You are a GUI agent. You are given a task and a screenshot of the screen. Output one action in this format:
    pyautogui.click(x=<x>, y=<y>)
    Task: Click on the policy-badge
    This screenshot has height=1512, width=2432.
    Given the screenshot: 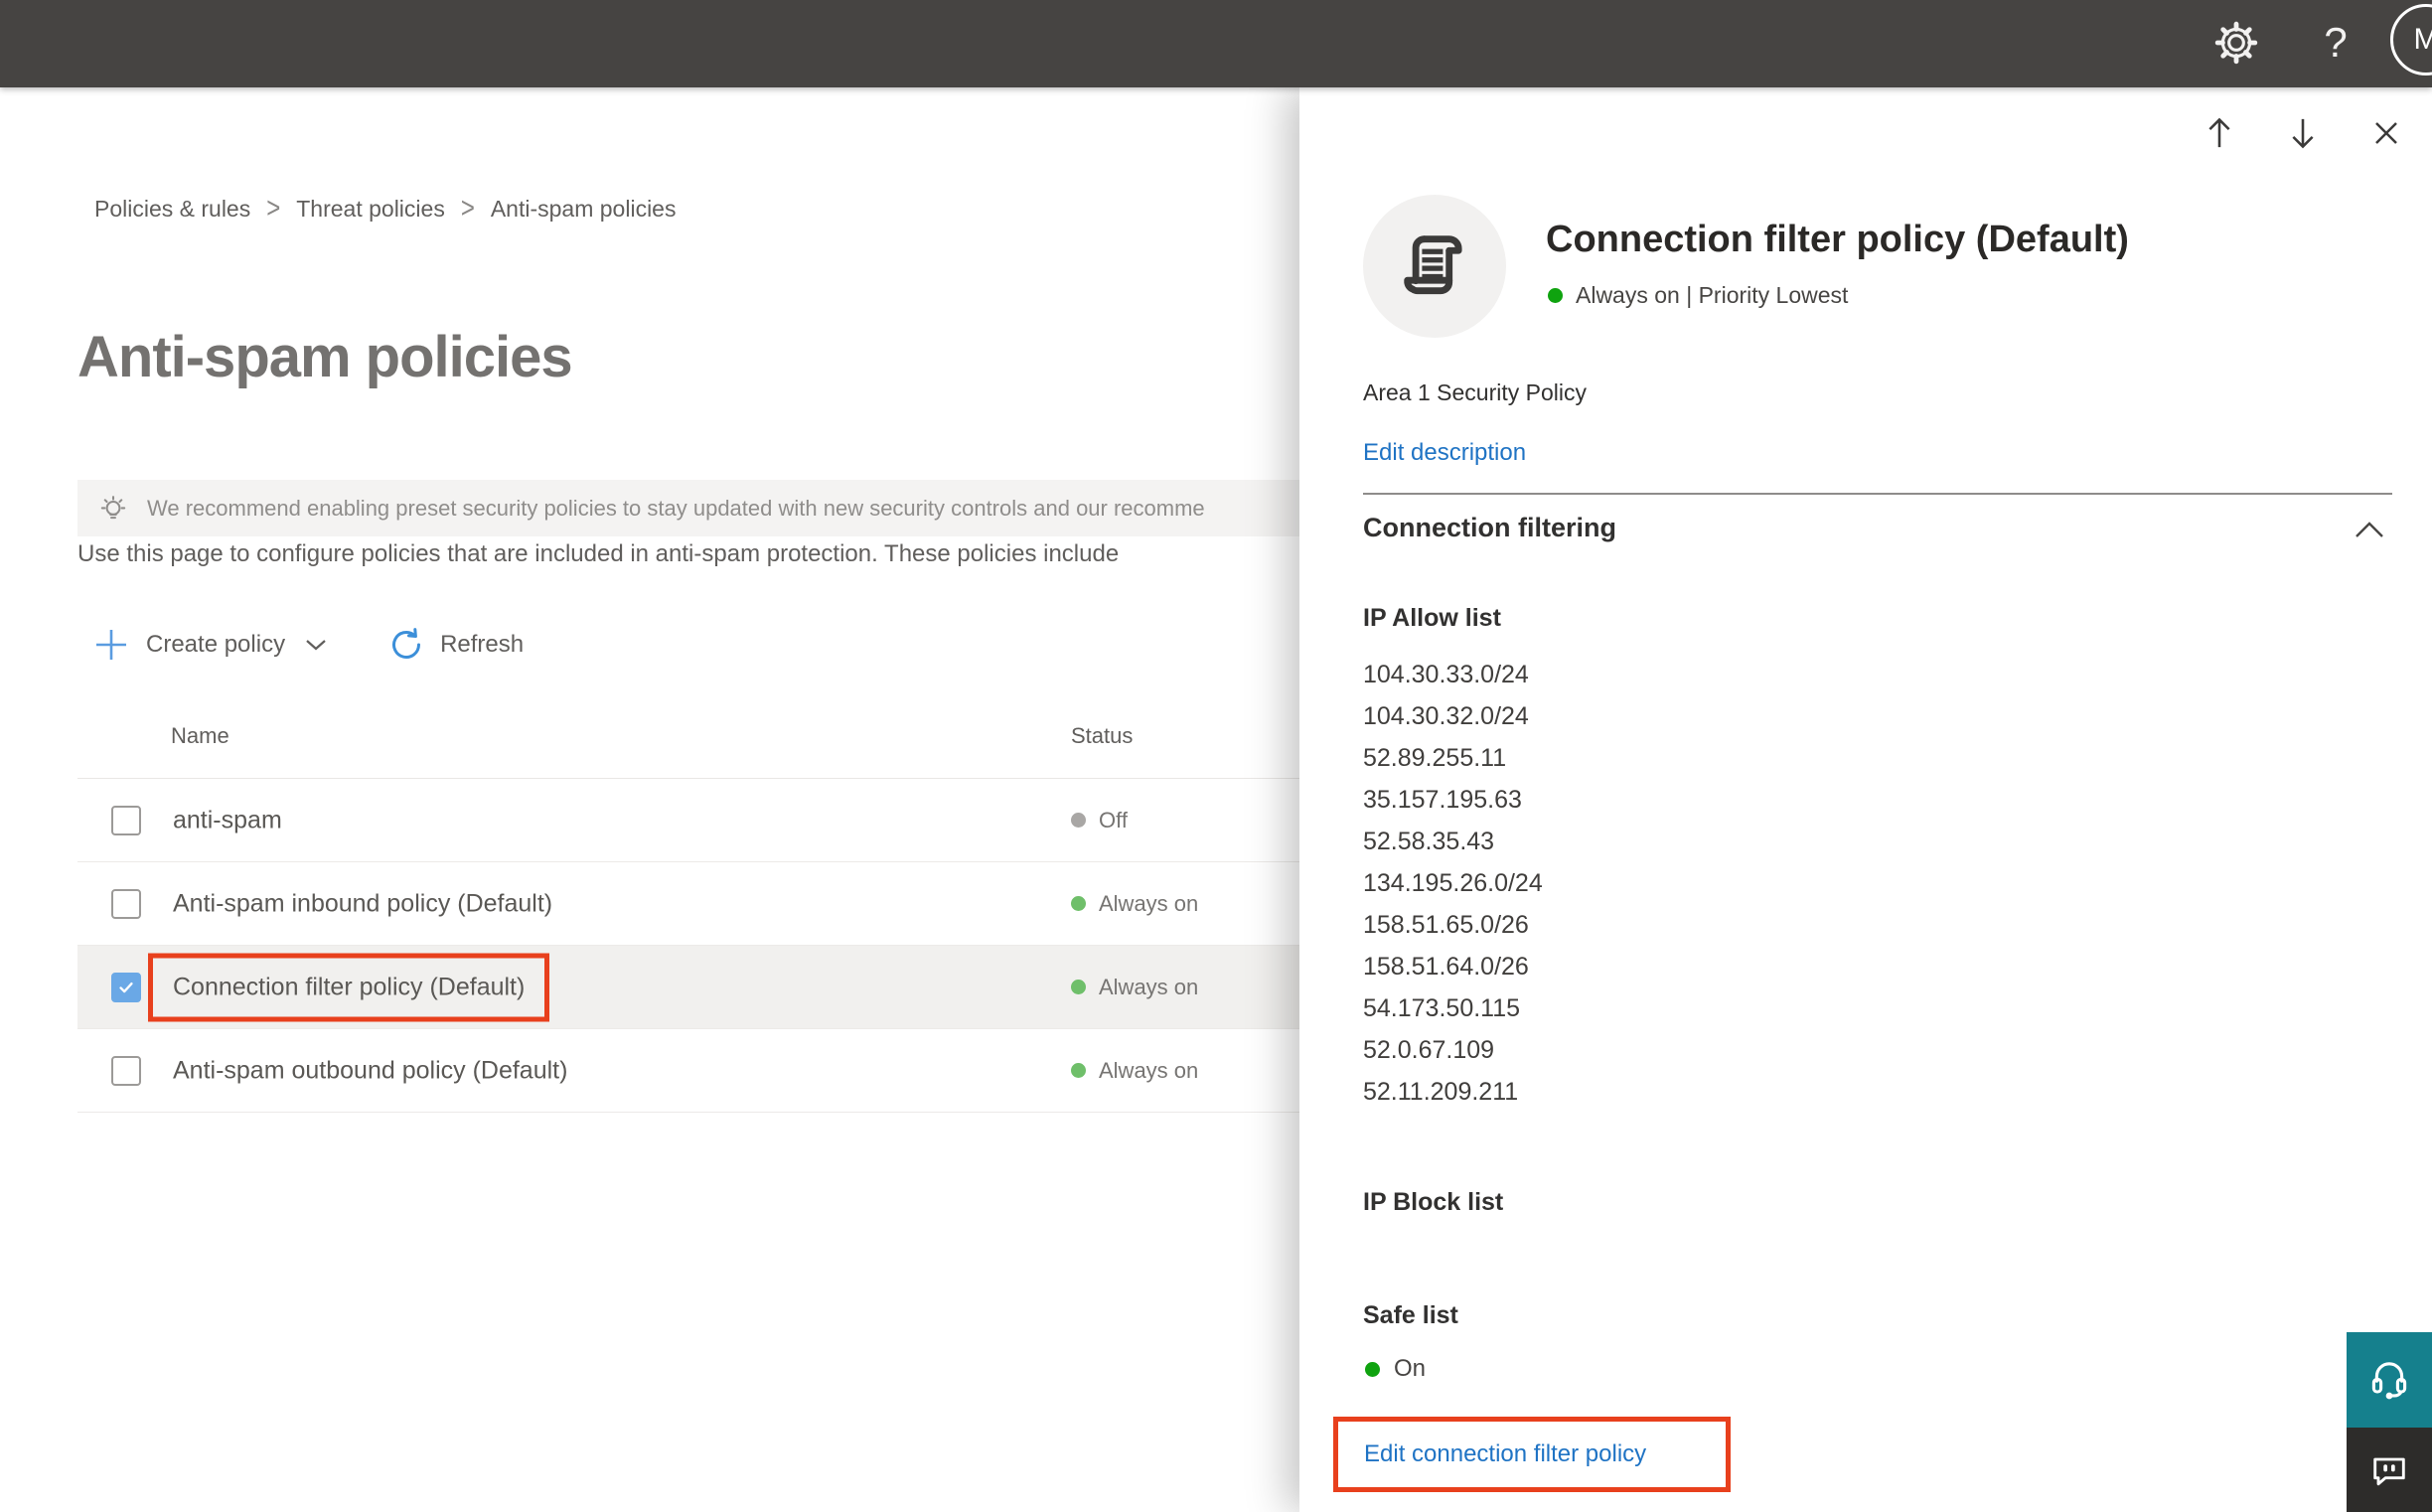 What is the action you would take?
    pyautogui.click(x=1434, y=266)
    